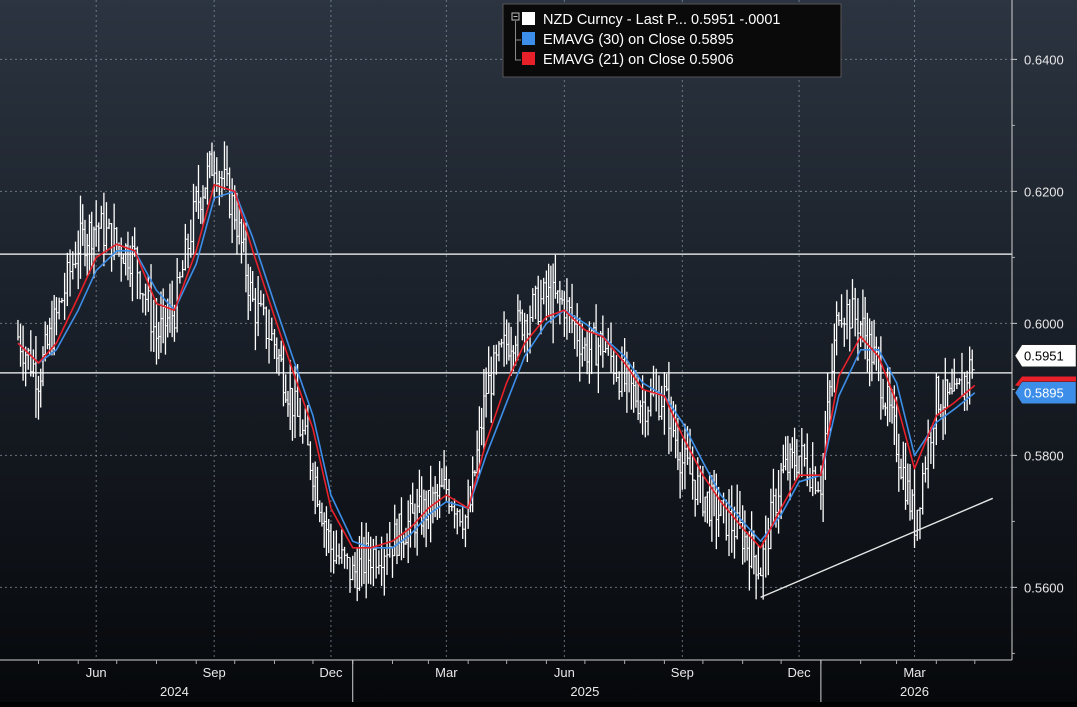  Describe the element at coordinates (662, 20) in the screenshot. I see `legend-entry: NZD Curncy - Last P... 0.5951 -.0001` at that location.